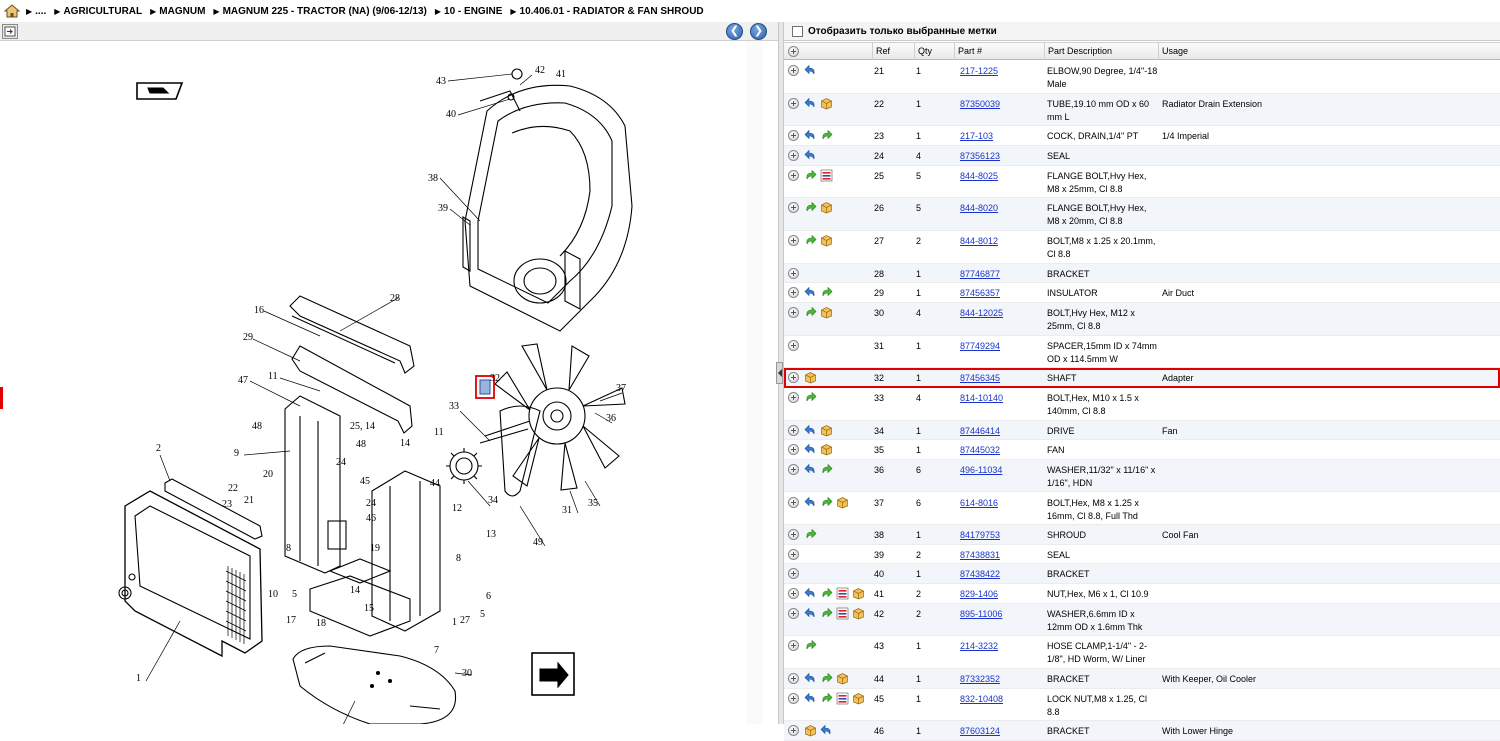  Describe the element at coordinates (999, 51) in the screenshot. I see `column-header-part-number: Part #` at that location.